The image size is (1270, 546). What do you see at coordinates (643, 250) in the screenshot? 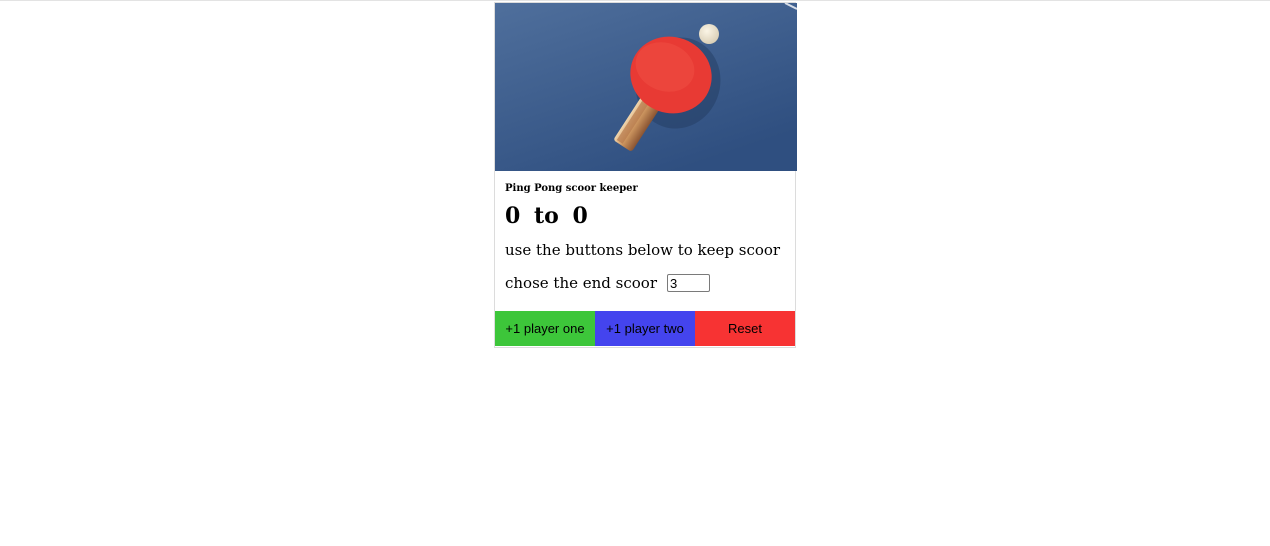
I see `instructions-text: use the buttons below to keep scoor` at bounding box center [643, 250].